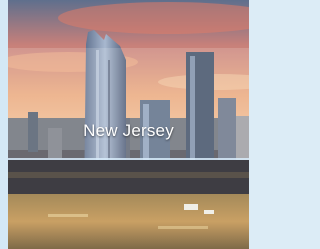  Describe the element at coordinates (4, 124) in the screenshot. I see `left-margin` at that location.